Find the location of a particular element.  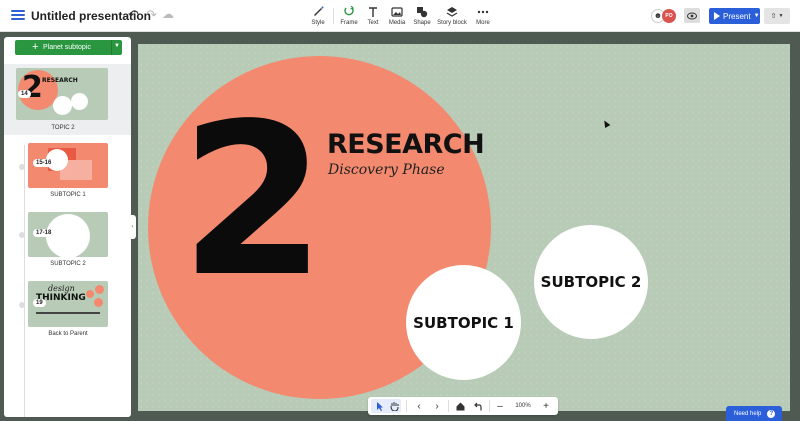

home-icon is located at coordinates (460, 406).